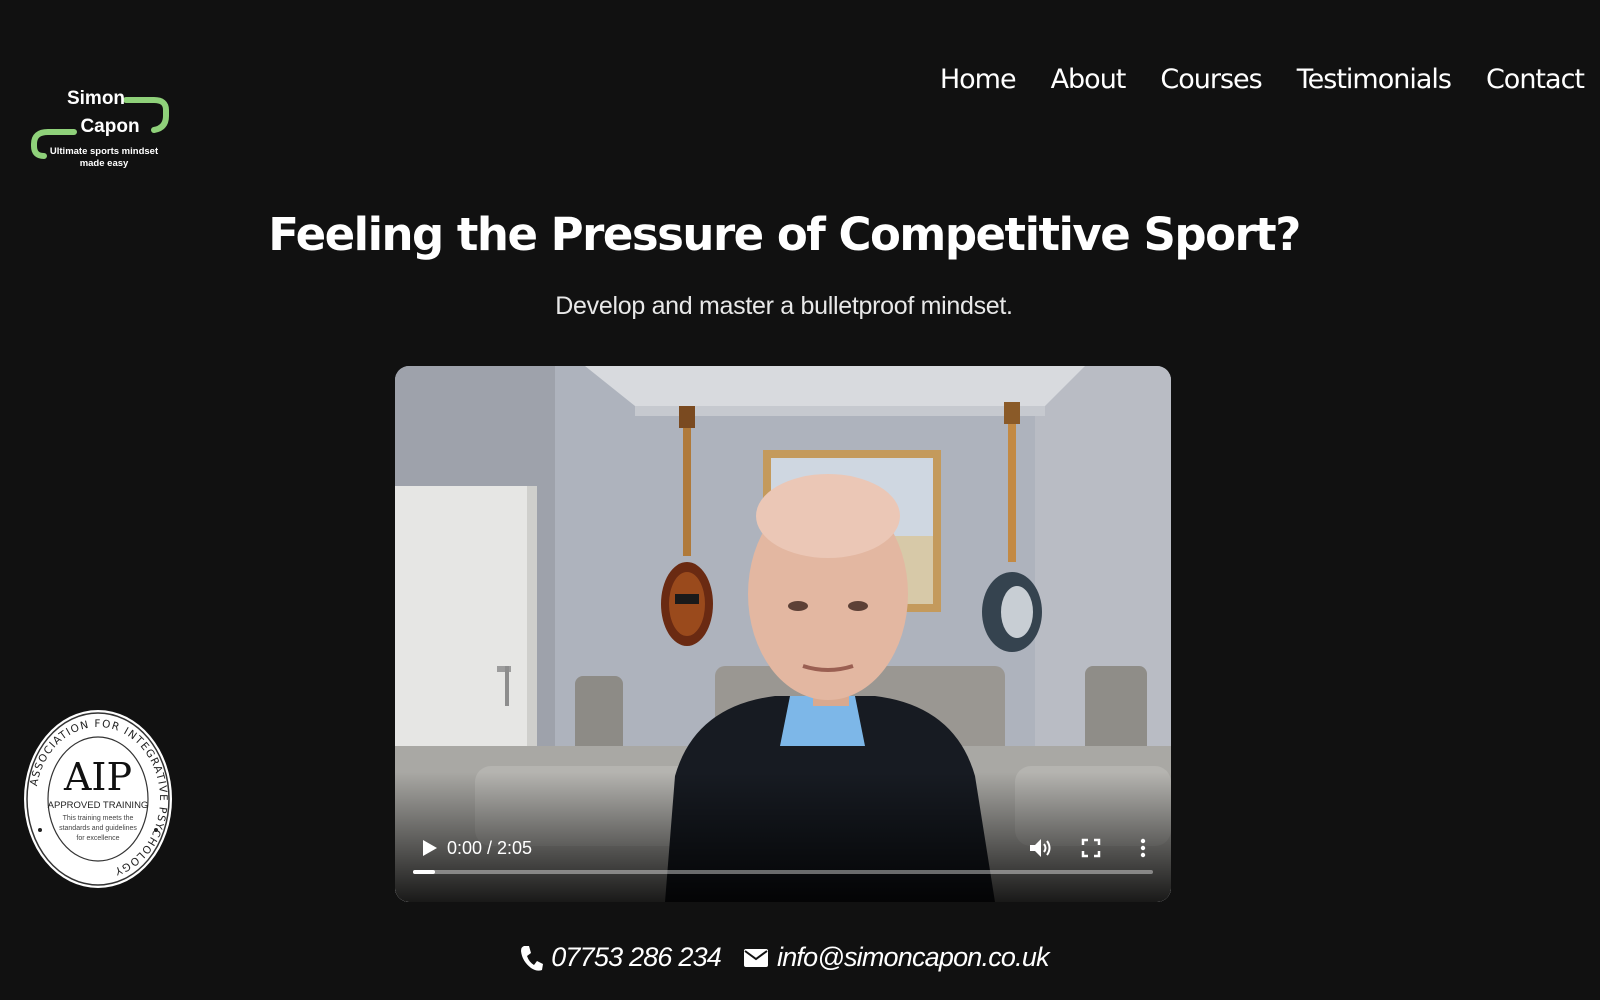  Describe the element at coordinates (98, 818) in the screenshot. I see `badge-desc-line1: This training meets the` at that location.